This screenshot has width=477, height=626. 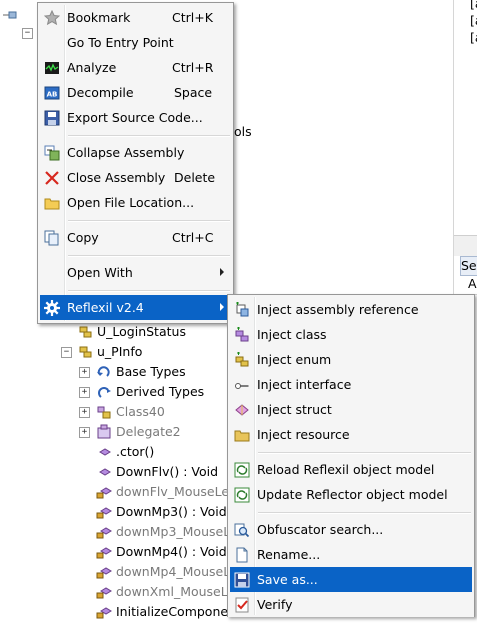 What do you see at coordinates (135, 177) in the screenshot?
I see `menu-item-close-assembly: Close Assembly Delete` at bounding box center [135, 177].